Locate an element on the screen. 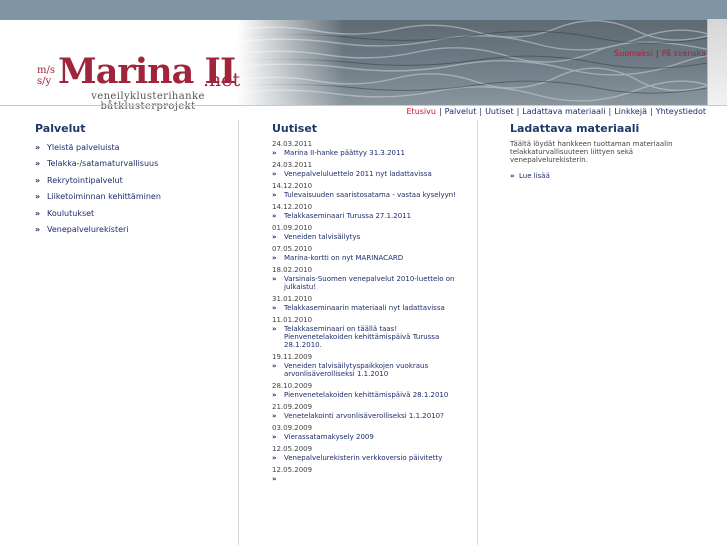  services-heading: Palvelut is located at coordinates (60, 128).